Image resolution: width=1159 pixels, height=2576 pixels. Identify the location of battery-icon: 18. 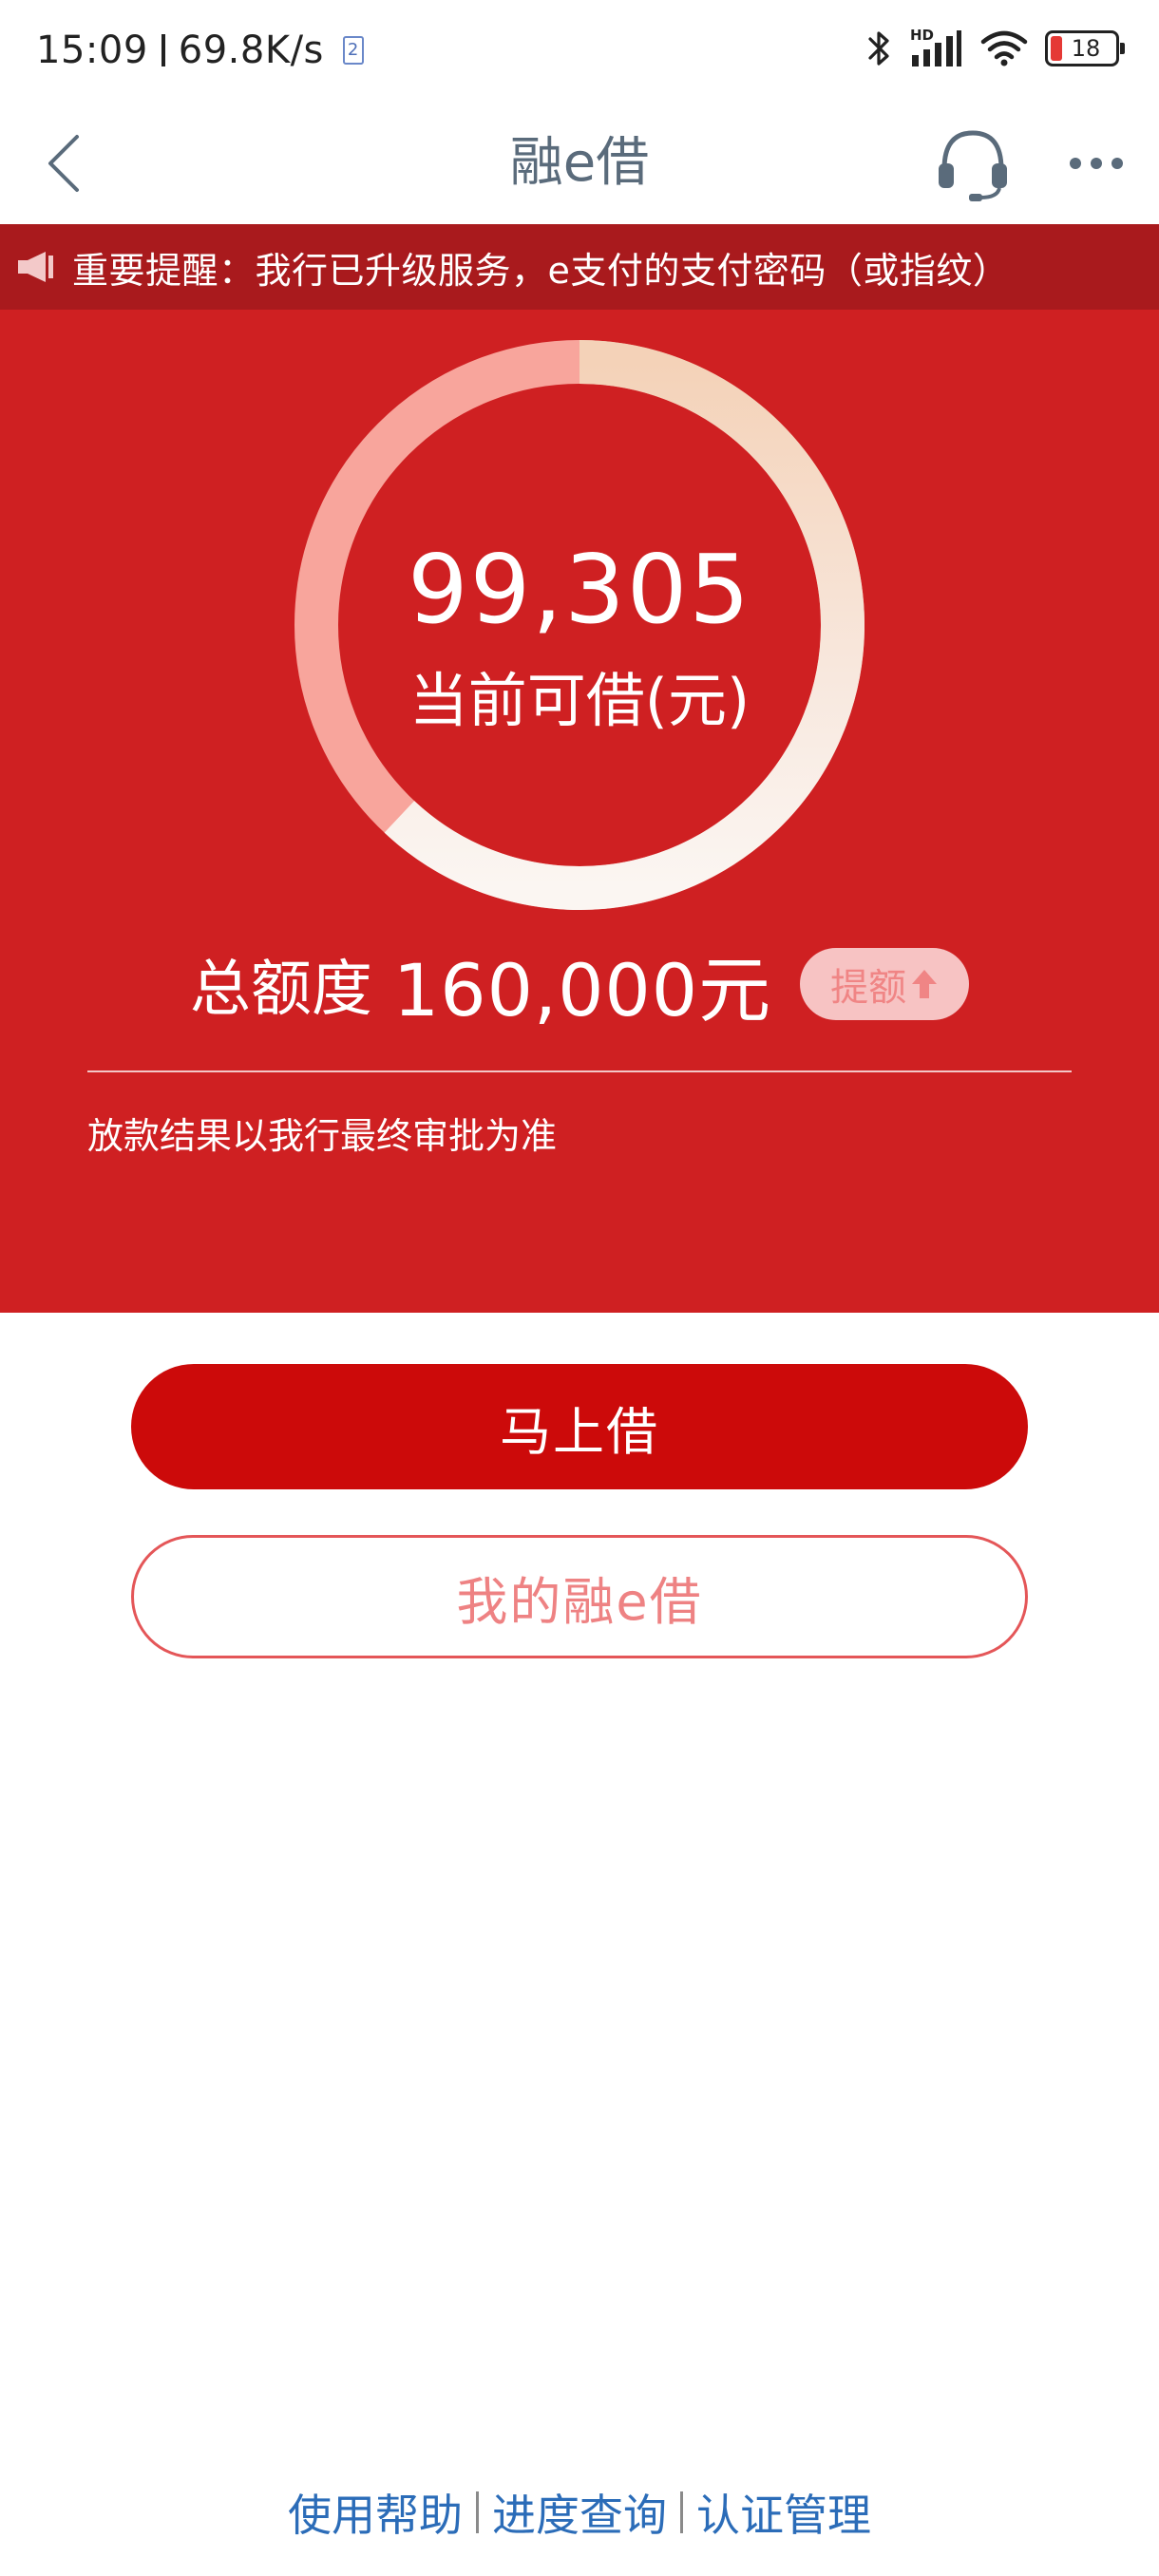
(1085, 48).